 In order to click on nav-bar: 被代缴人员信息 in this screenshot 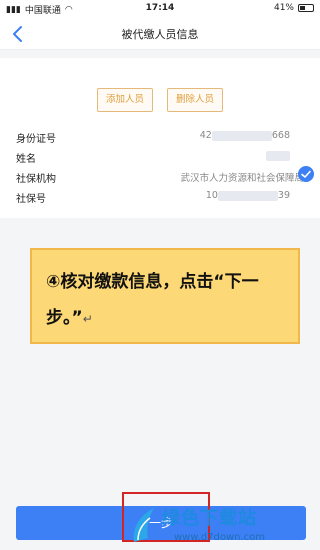, I will do `click(160, 34)`.